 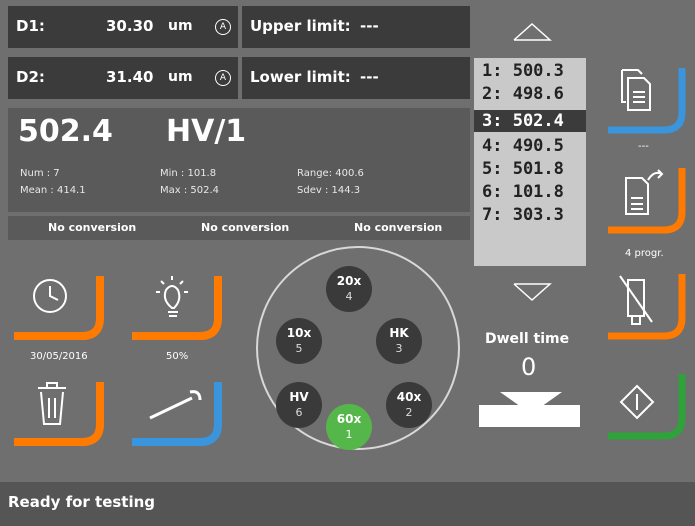 What do you see at coordinates (530, 121) in the screenshot?
I see `list-item-selected: 3: 502.4` at bounding box center [530, 121].